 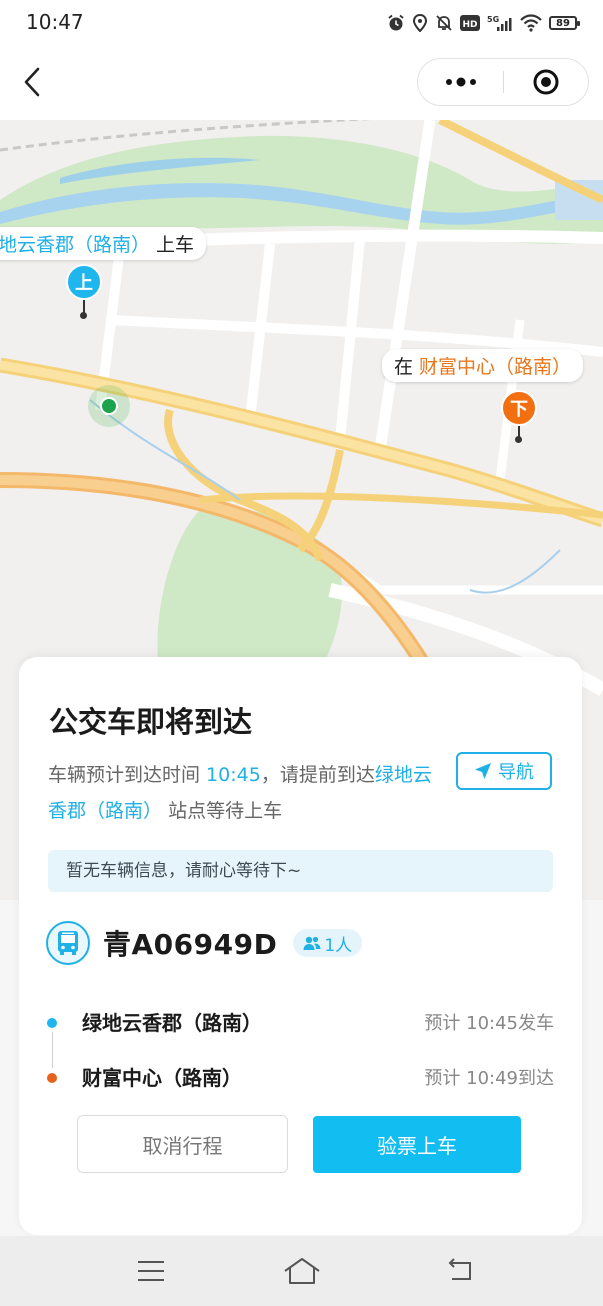 I want to click on back-nav-button, so click(x=460, y=1271).